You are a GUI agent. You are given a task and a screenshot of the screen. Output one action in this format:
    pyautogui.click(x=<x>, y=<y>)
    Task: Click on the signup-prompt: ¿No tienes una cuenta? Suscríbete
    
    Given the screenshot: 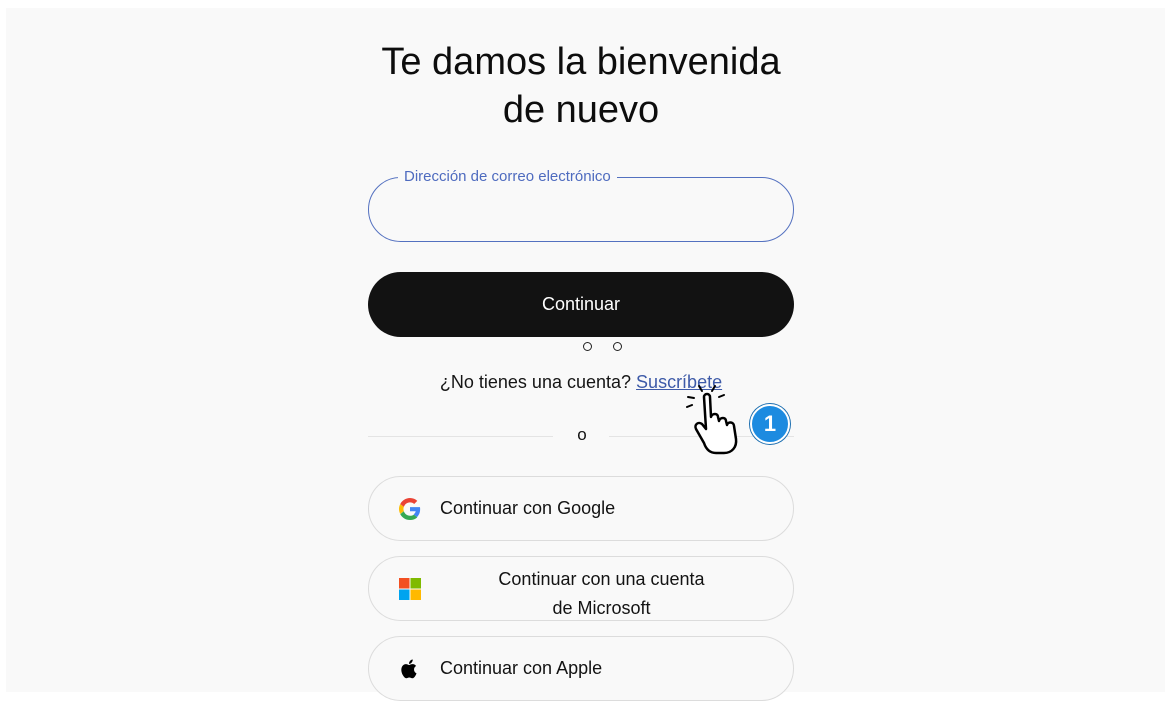 What is the action you would take?
    pyautogui.click(x=581, y=382)
    